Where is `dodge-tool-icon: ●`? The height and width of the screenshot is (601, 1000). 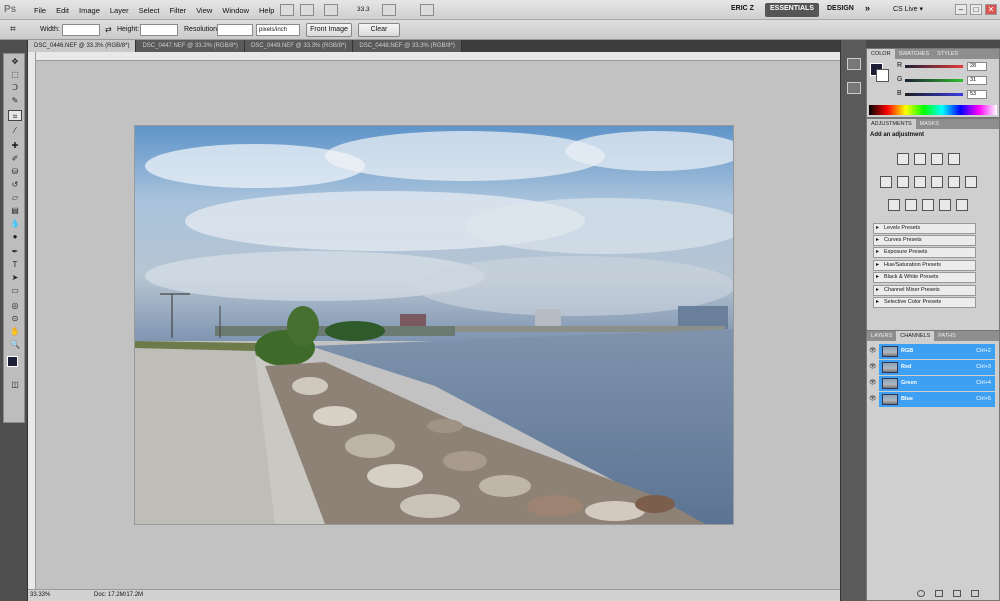 dodge-tool-icon: ● is located at coordinates (15, 236).